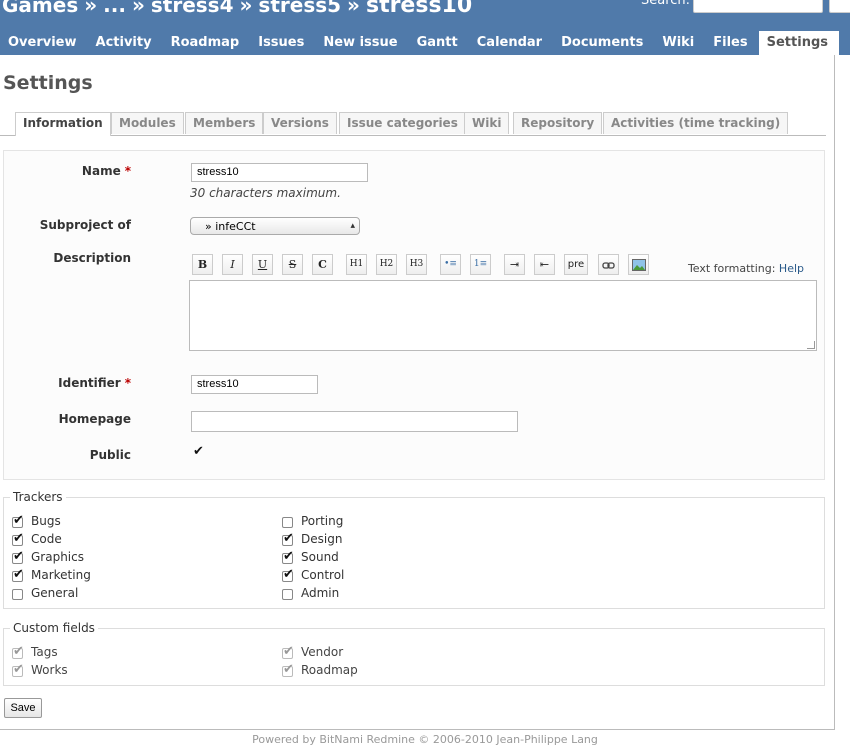 Image resolution: width=850 pixels, height=746 pixels. I want to click on public-checkbox, so click(198, 451).